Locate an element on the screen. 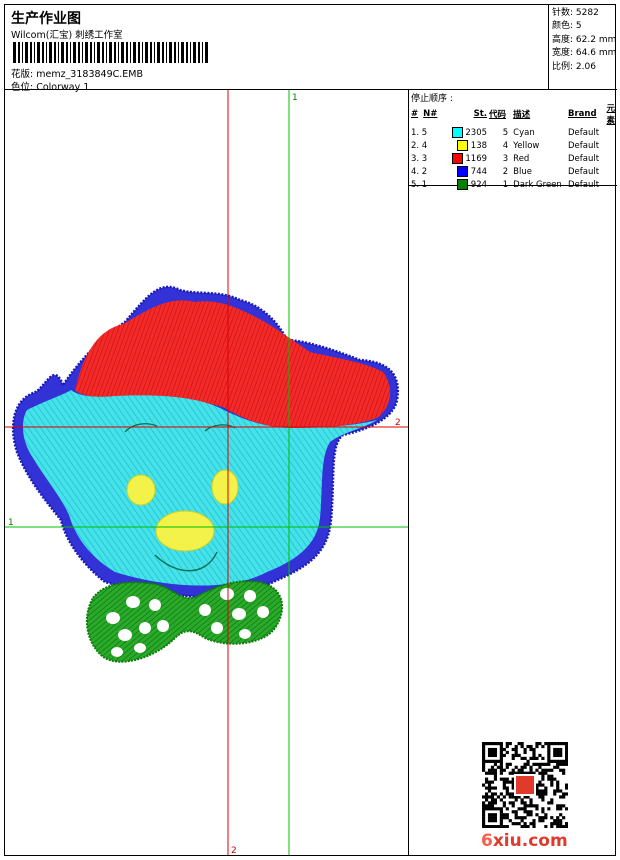 The image size is (620, 860). qr-code is located at coordinates (525, 785).